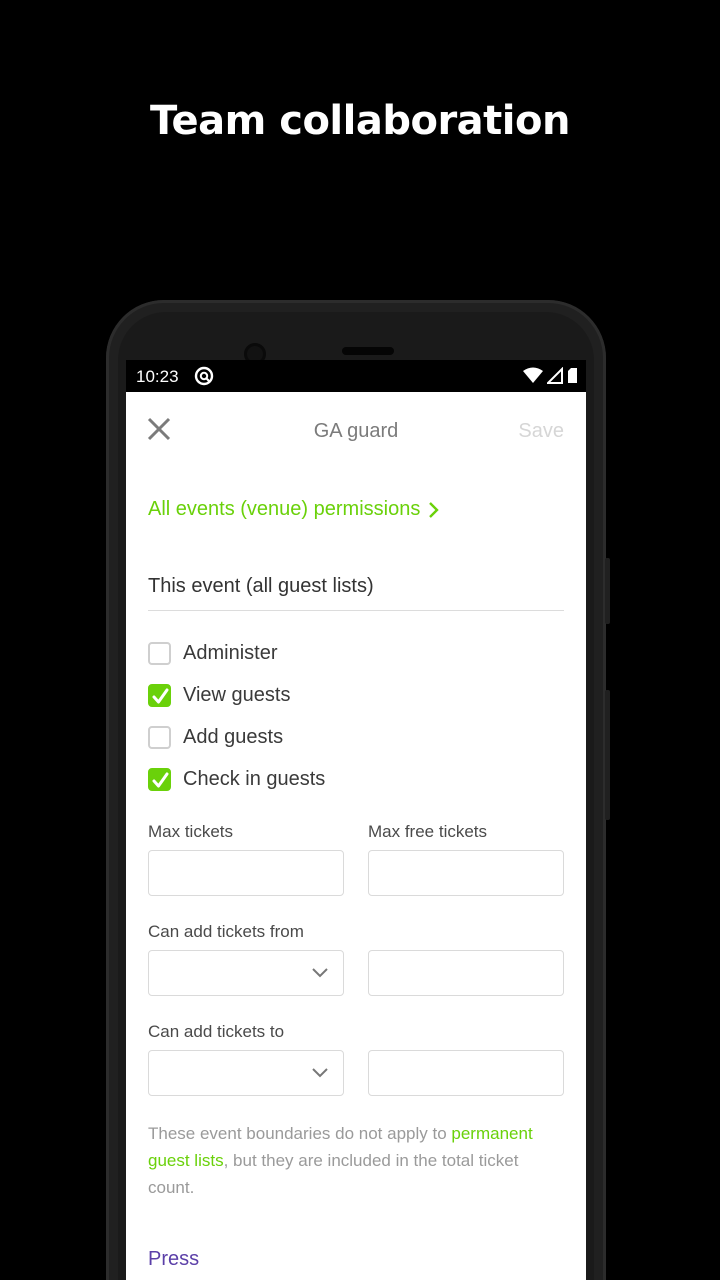 This screenshot has height=1280, width=720. What do you see at coordinates (572, 375) in the screenshot?
I see `battery-icon` at bounding box center [572, 375].